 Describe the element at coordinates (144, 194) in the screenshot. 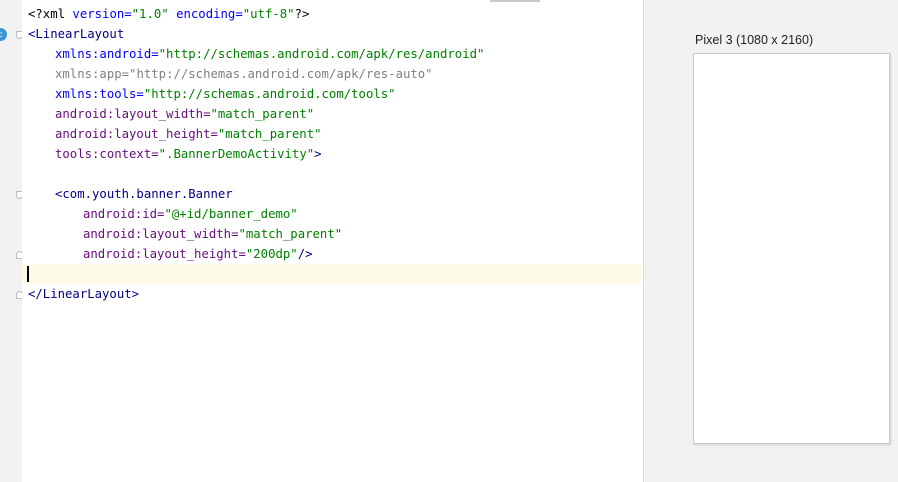

I see `code-line-banner-open: <com.youth.banner.Banner` at that location.